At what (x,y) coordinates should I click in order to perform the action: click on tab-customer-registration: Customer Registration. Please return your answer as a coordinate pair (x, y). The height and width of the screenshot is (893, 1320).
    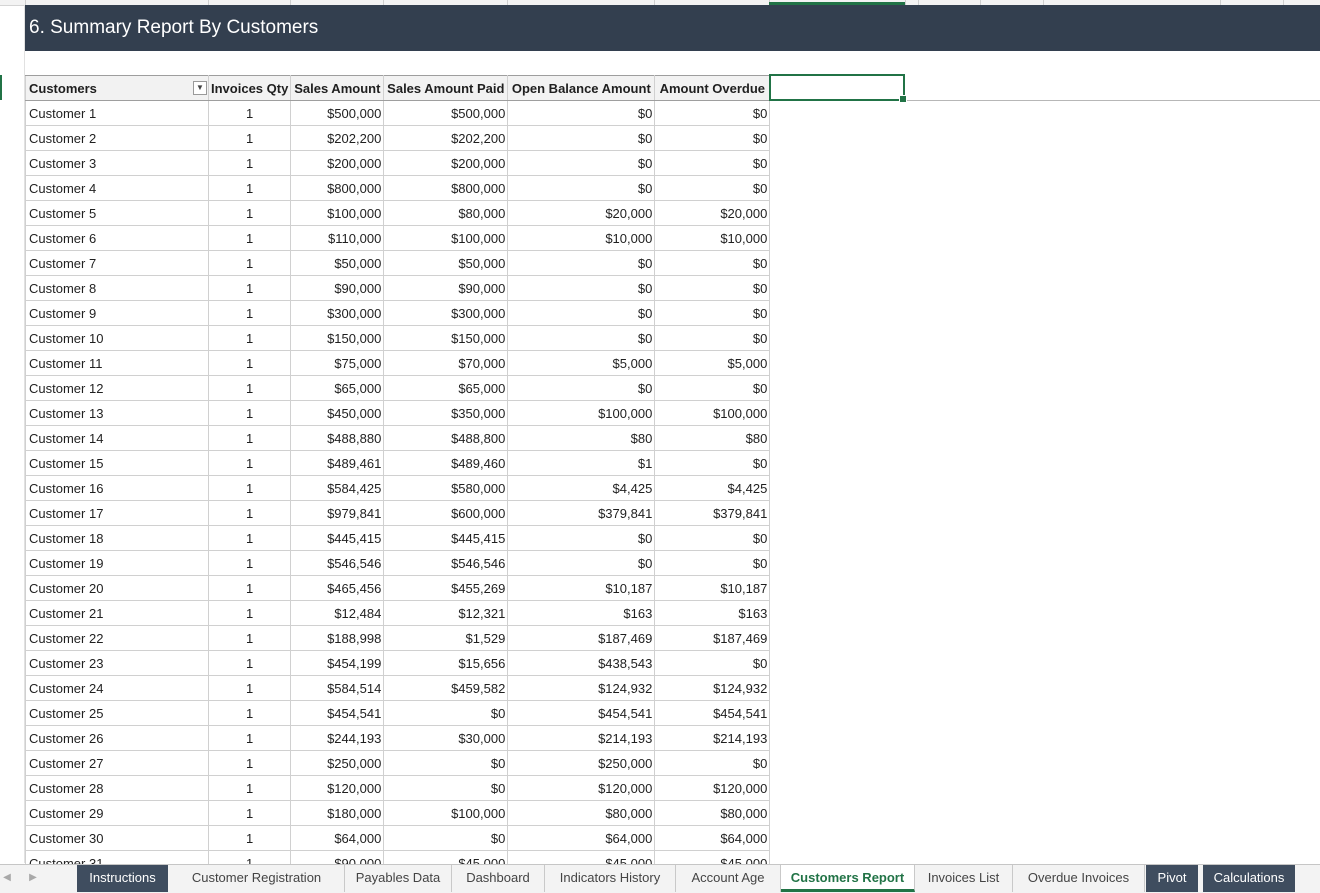
    Looking at the image, I should click on (257, 878).